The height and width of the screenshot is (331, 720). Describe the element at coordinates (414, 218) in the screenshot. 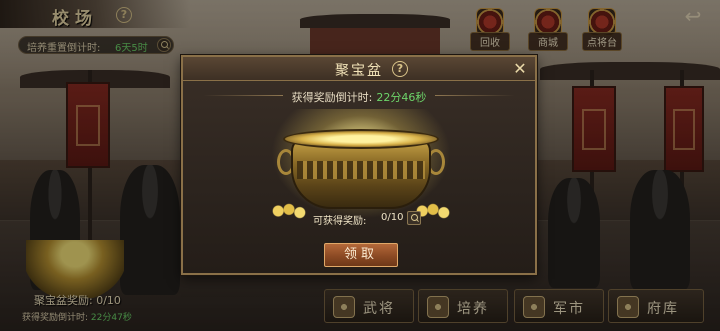

I see `search-icon` at that location.